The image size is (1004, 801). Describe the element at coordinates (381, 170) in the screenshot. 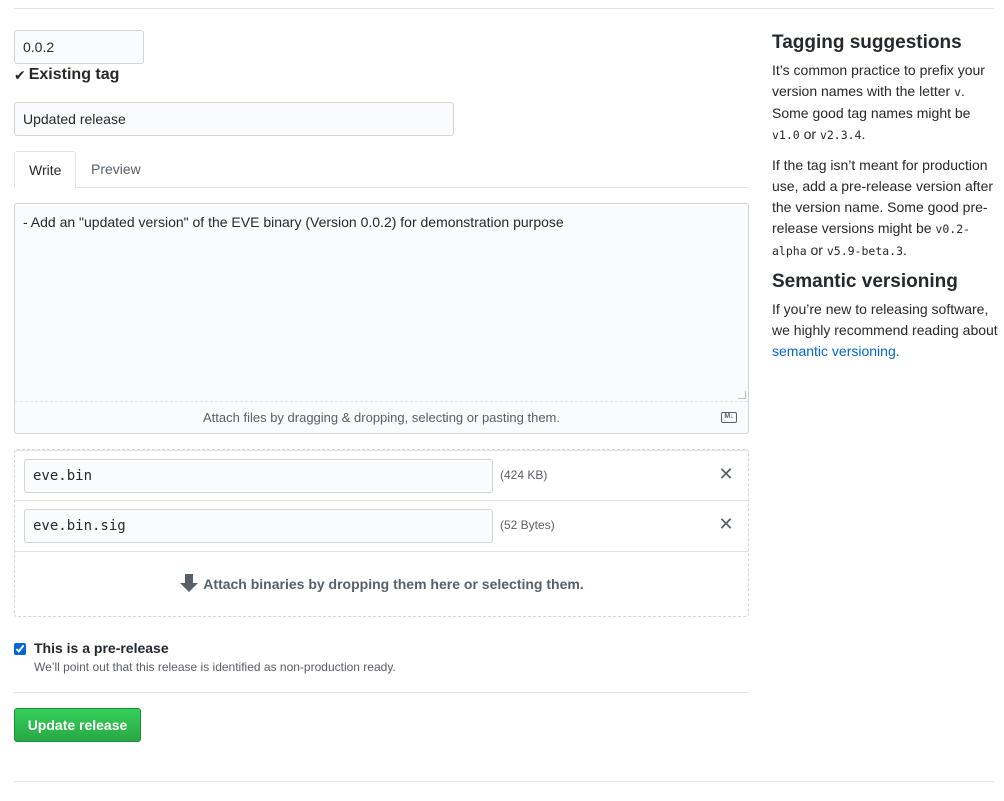

I see `editor-tabs: Write Preview` at that location.